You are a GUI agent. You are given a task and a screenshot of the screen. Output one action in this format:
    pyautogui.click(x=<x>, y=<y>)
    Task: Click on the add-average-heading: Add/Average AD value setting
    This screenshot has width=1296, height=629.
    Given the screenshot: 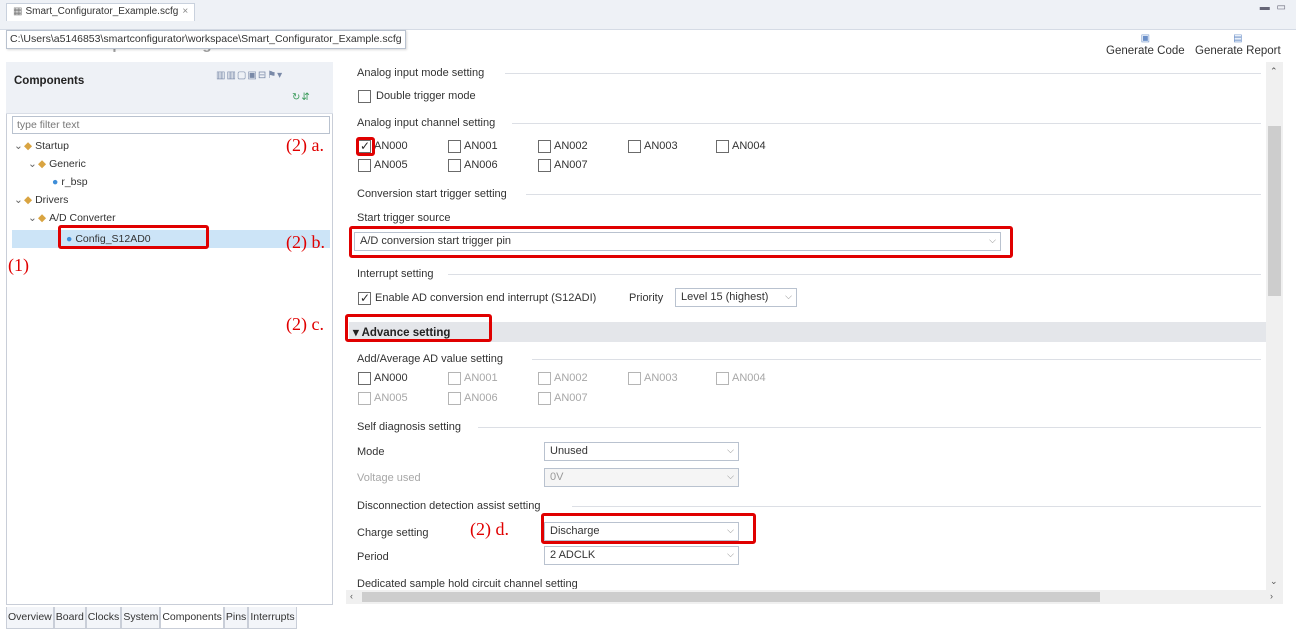 What is the action you would take?
    pyautogui.click(x=430, y=359)
    